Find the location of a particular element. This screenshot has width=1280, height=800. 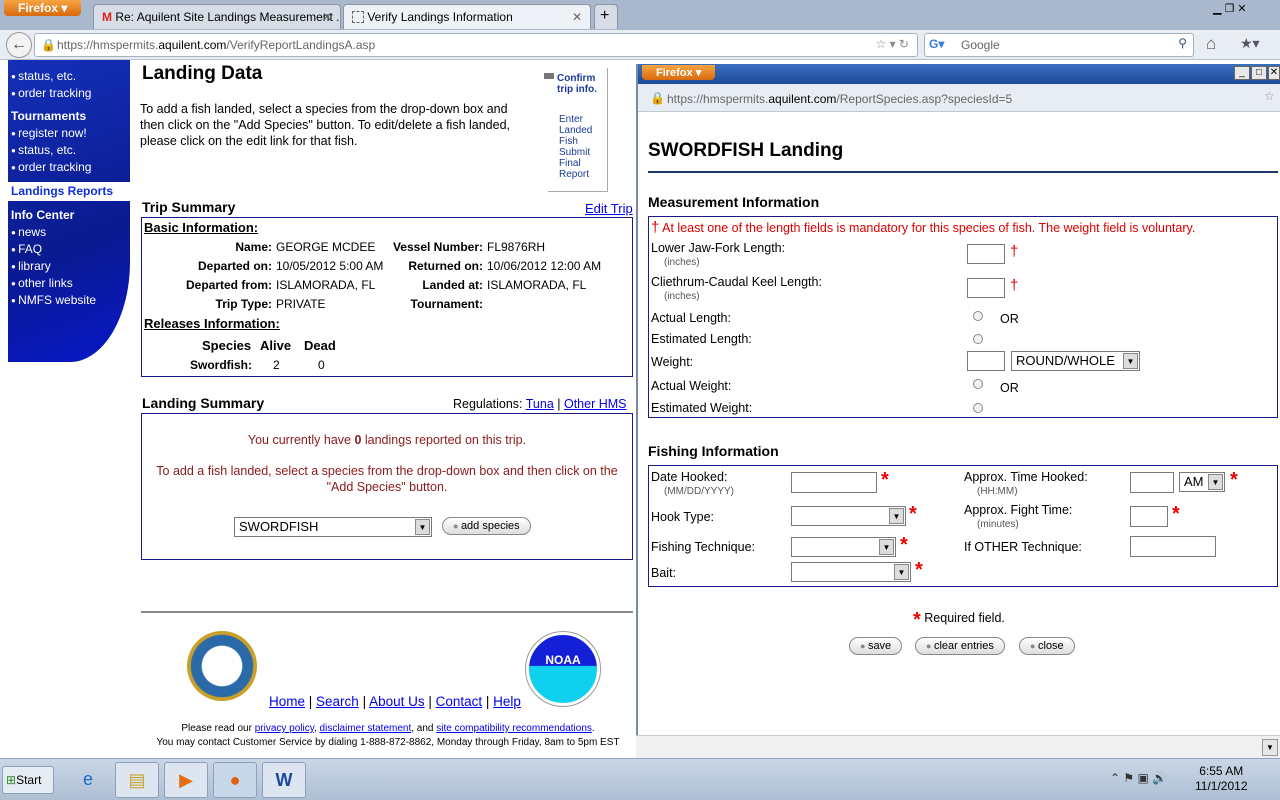

close-window-icon: ✕ is located at coordinates (1274, 73).